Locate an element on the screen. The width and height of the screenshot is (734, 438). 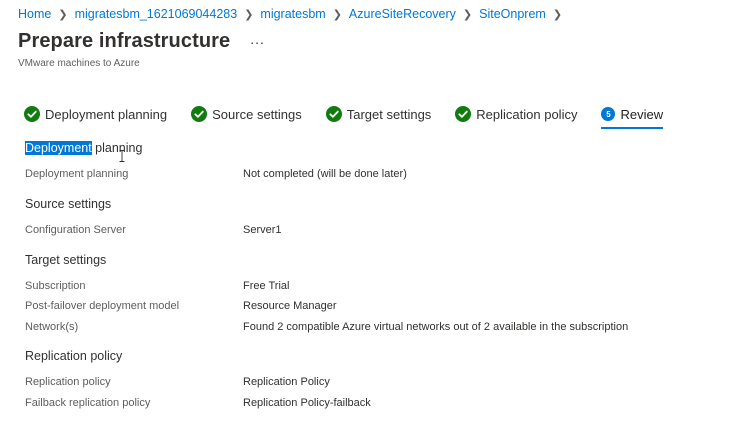
tab-label: Source settings is located at coordinates (257, 114).